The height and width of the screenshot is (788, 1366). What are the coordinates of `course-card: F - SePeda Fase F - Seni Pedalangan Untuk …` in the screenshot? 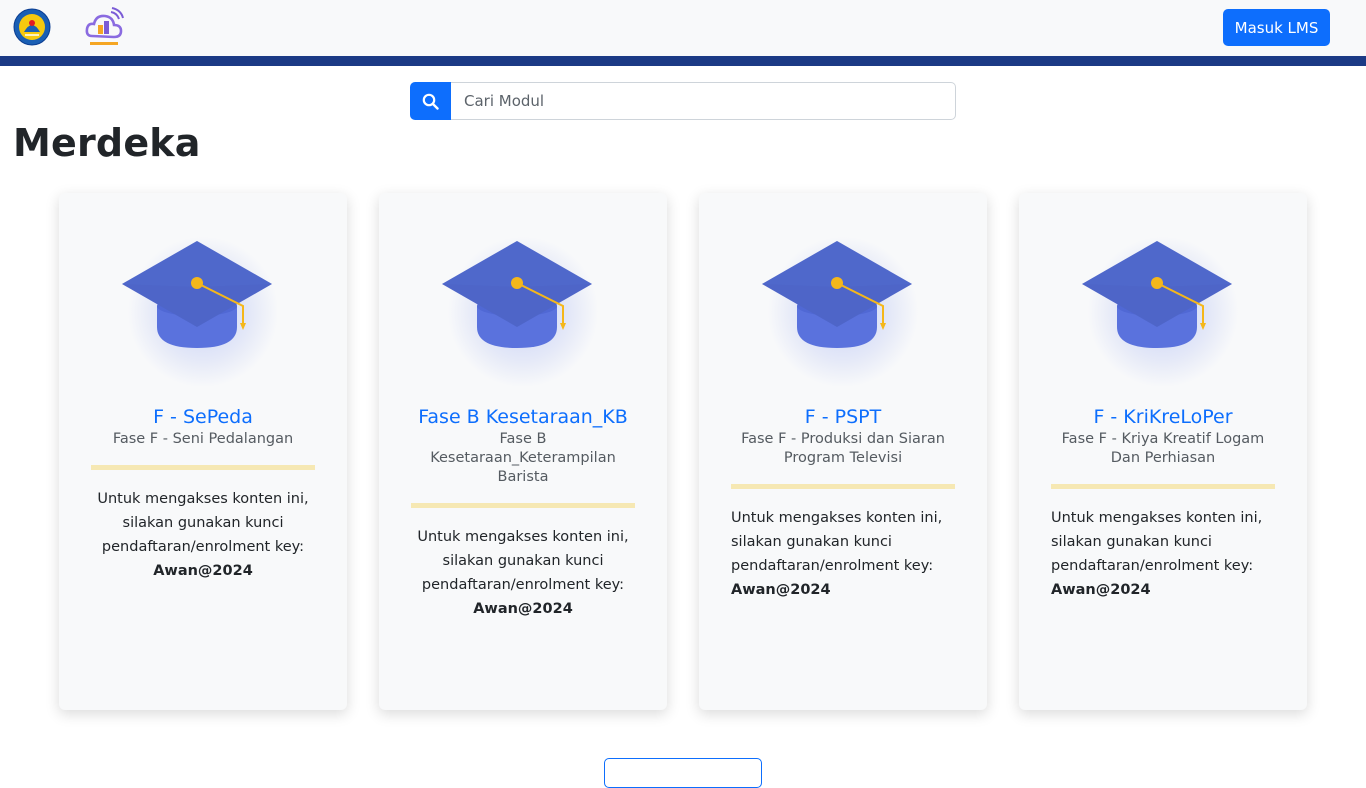 It's located at (203, 451).